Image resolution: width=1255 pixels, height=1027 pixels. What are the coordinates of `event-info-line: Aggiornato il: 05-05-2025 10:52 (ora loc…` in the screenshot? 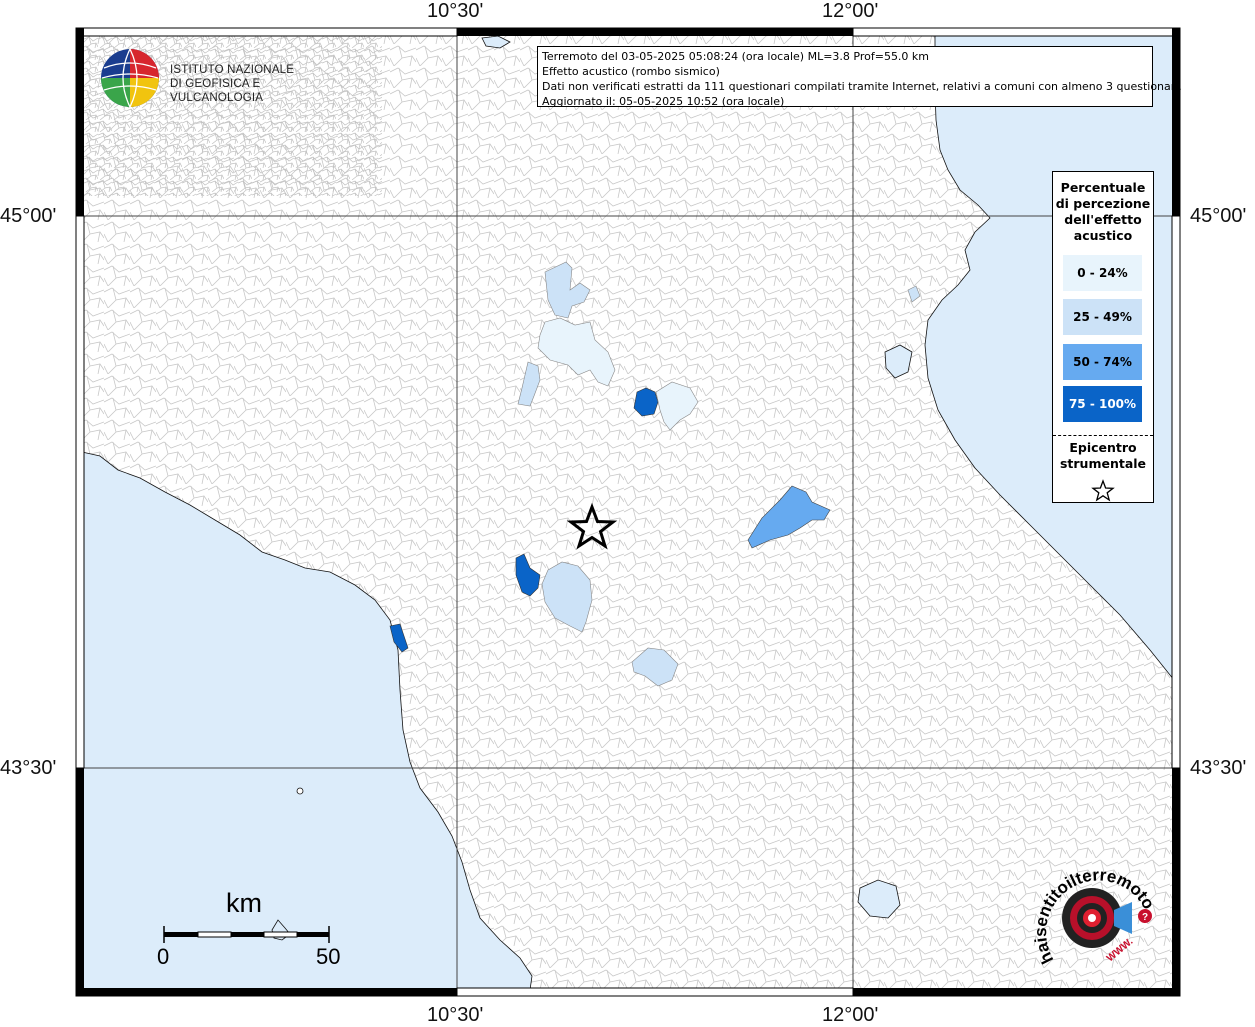 It's located at (663, 101).